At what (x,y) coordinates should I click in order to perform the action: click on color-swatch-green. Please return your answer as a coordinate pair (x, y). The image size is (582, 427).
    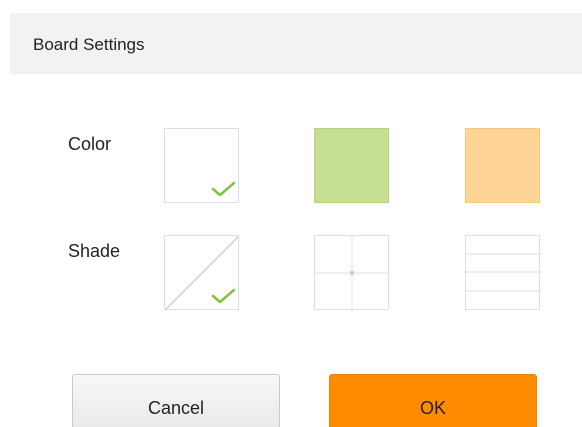
    Looking at the image, I should click on (351, 165).